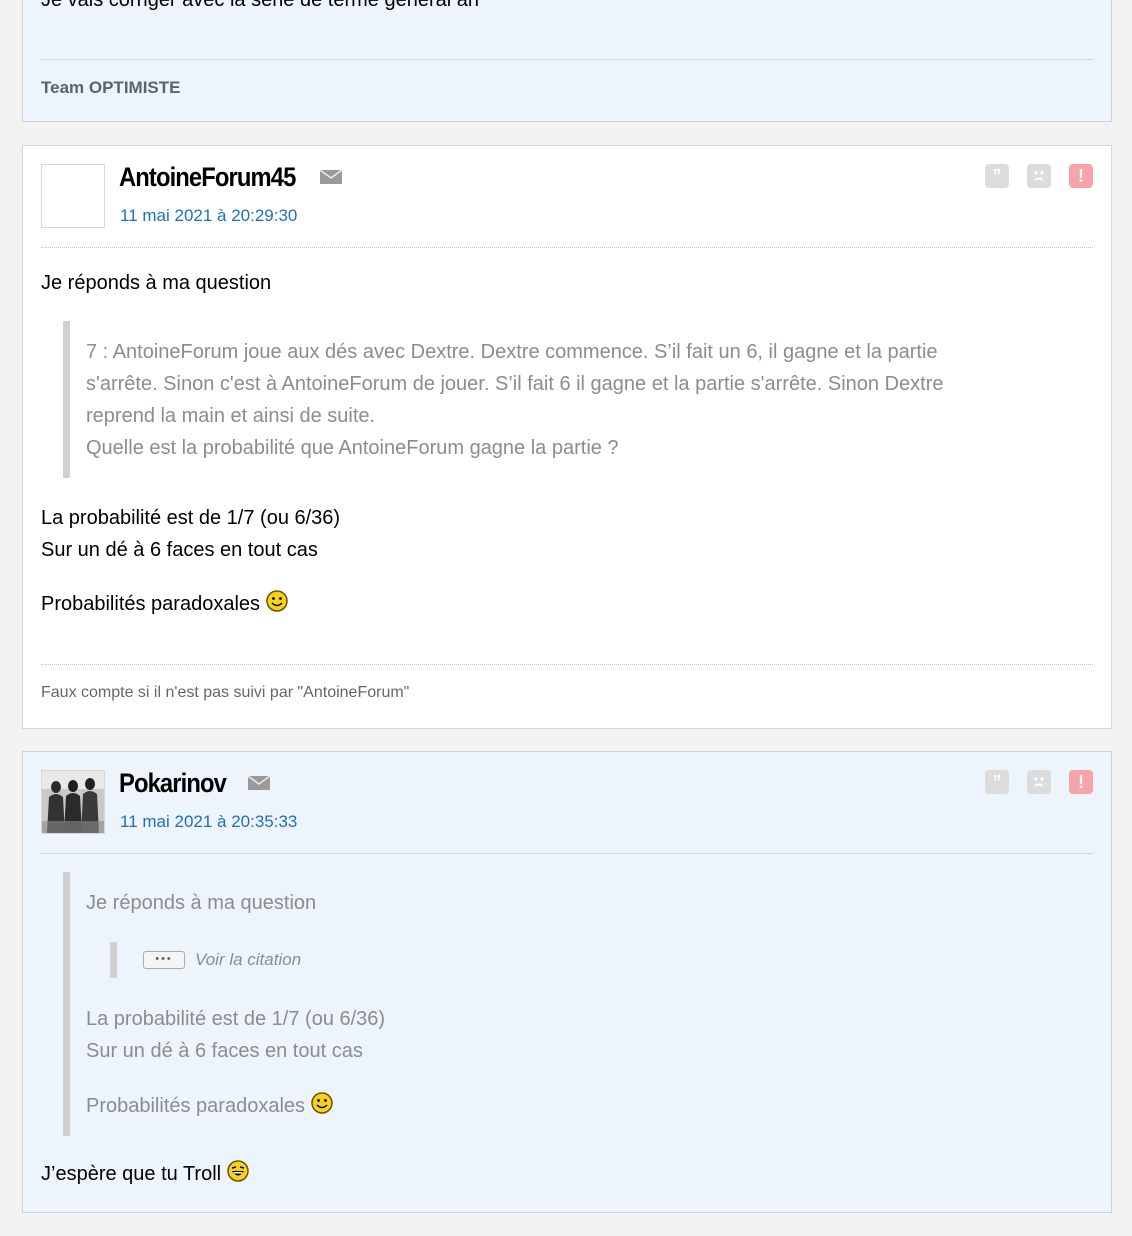  I want to click on ellipsis-icon: •••, so click(164, 960).